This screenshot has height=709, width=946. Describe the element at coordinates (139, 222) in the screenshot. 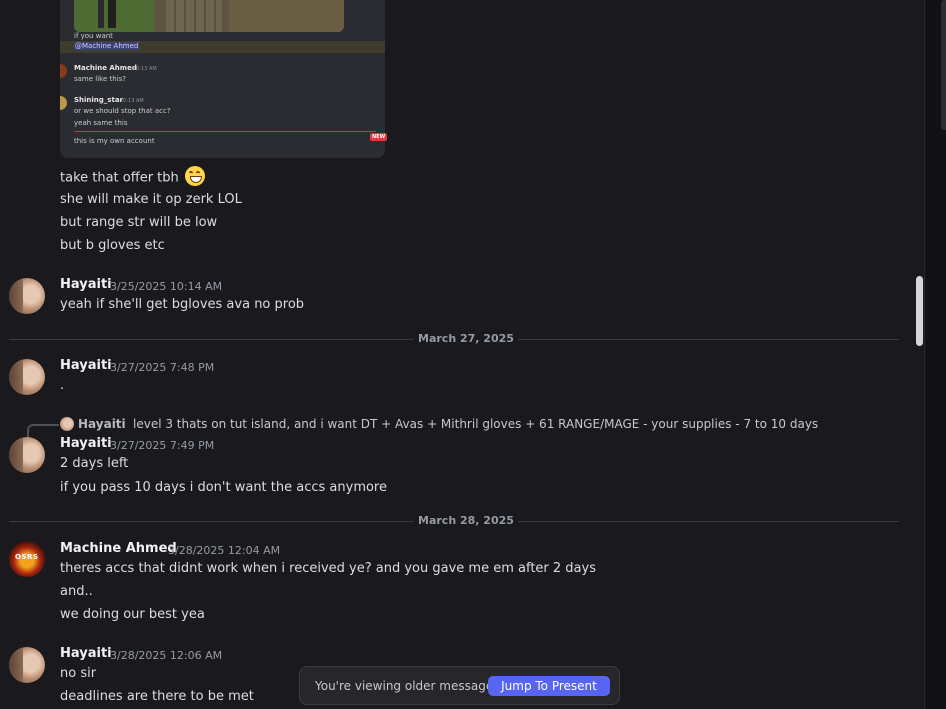

I see `message-content: but range str will be low` at that location.